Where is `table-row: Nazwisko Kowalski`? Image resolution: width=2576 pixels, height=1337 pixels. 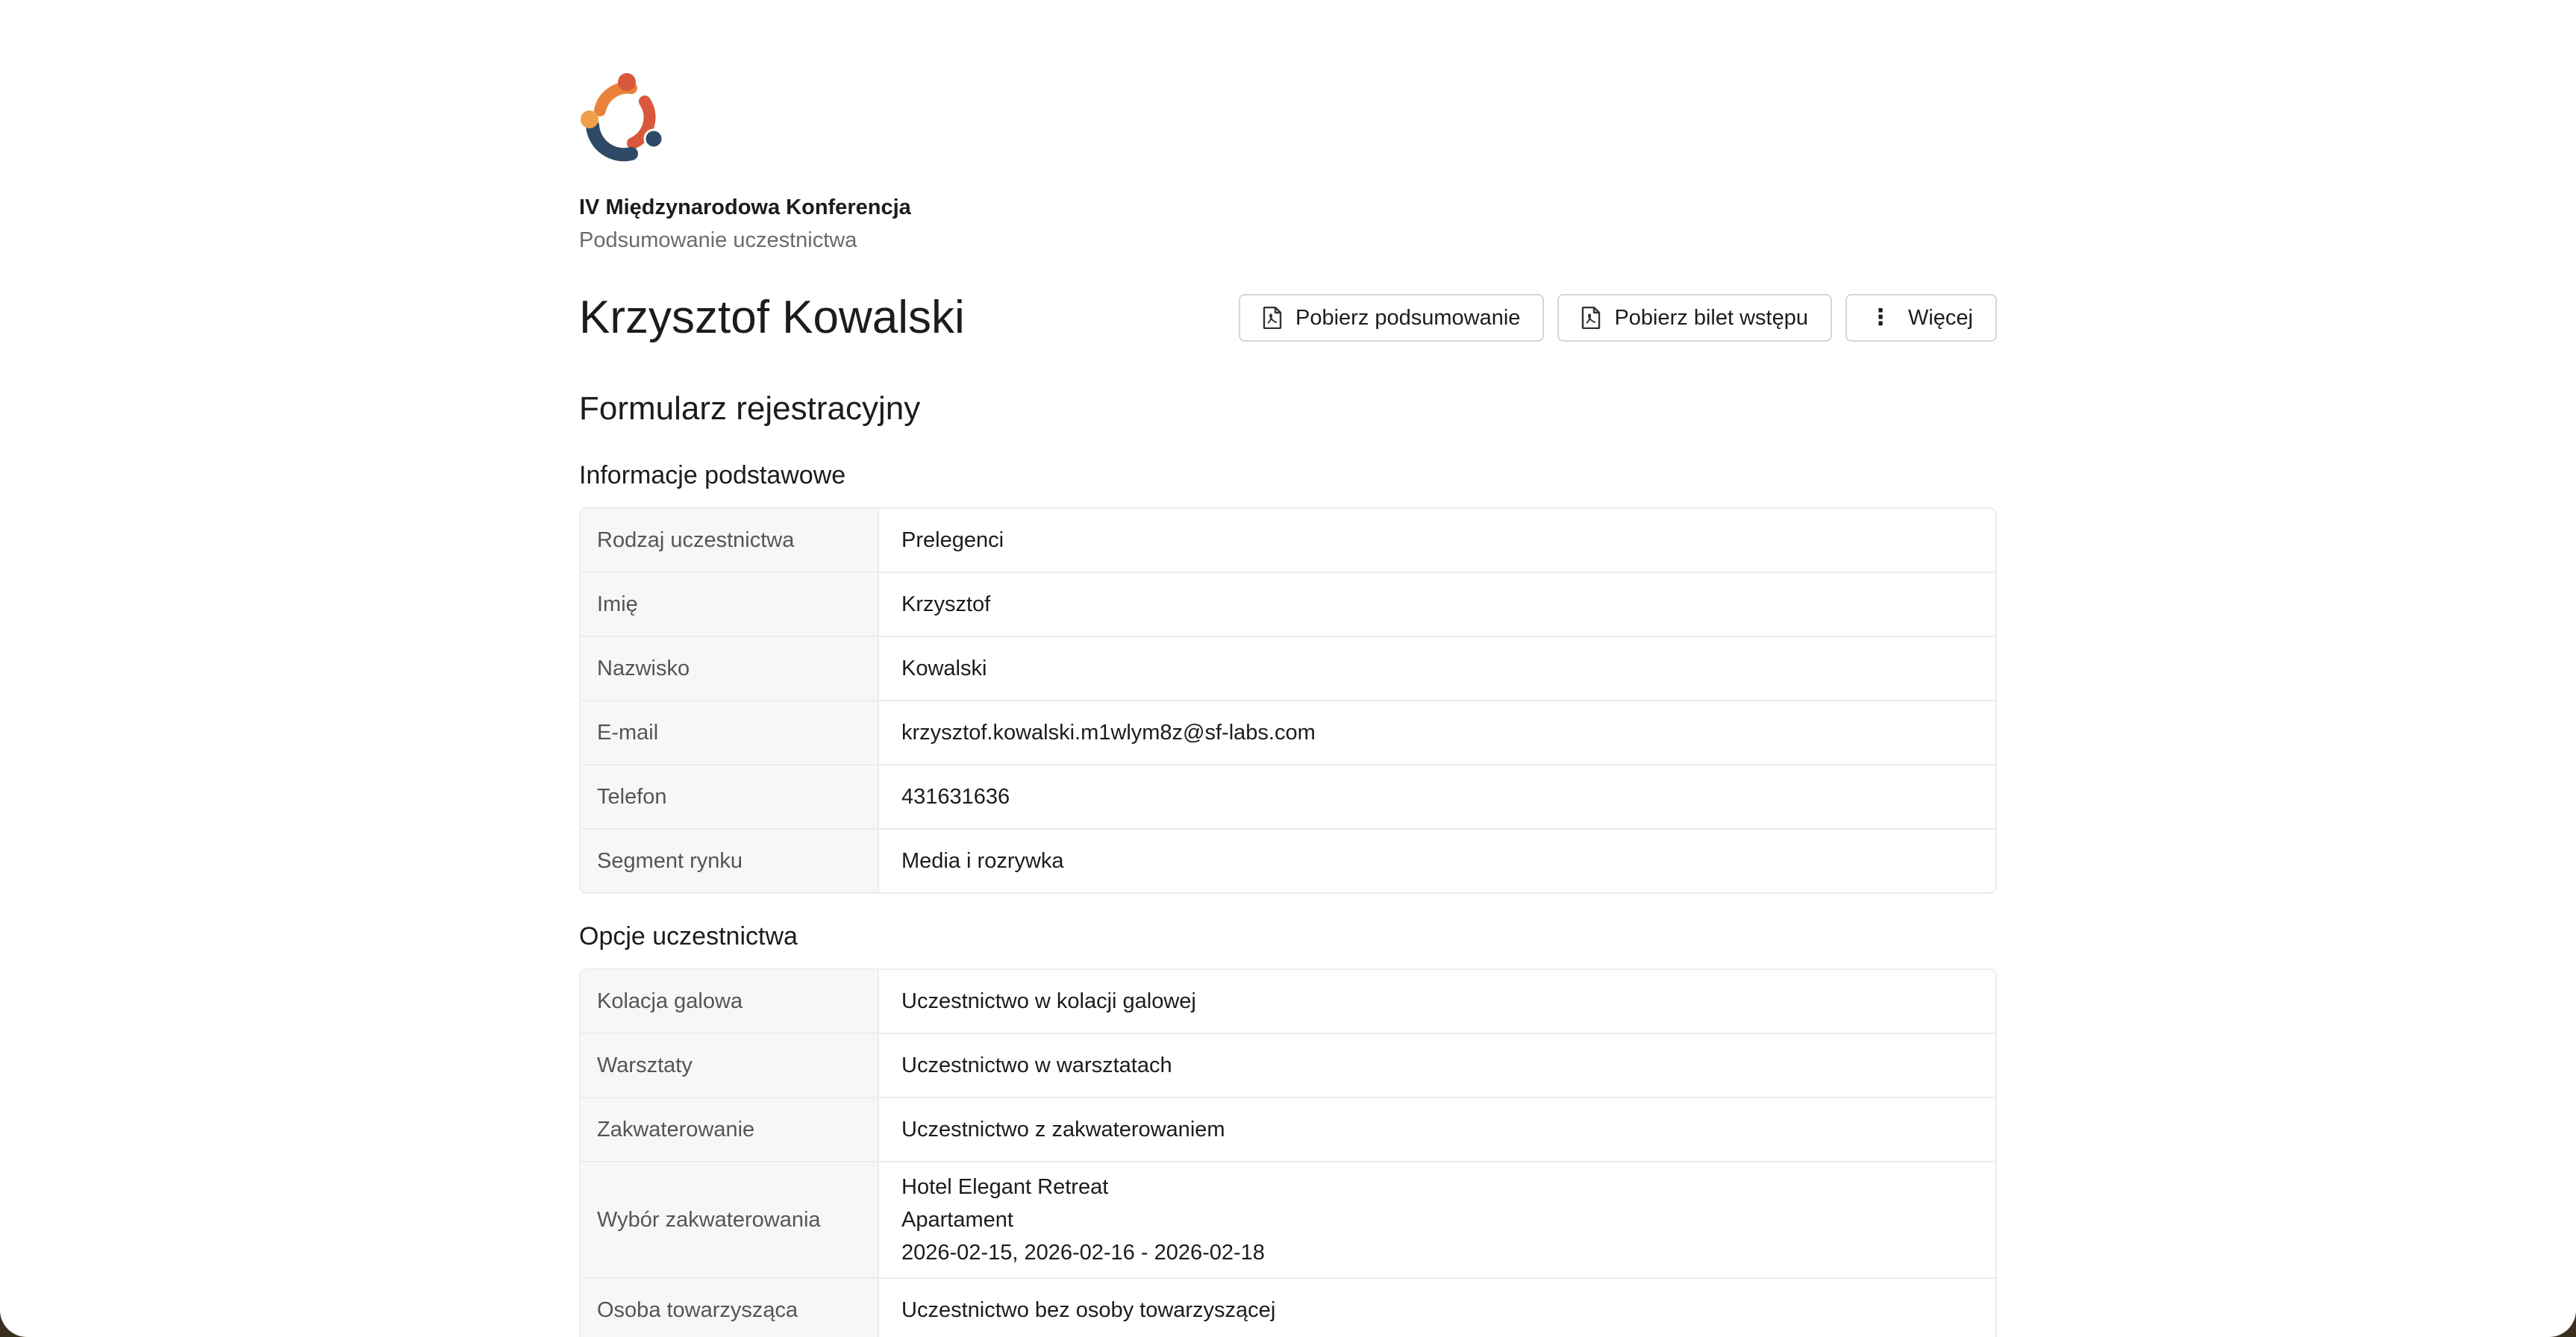
table-row: Nazwisko Kowalski is located at coordinates (1288, 668).